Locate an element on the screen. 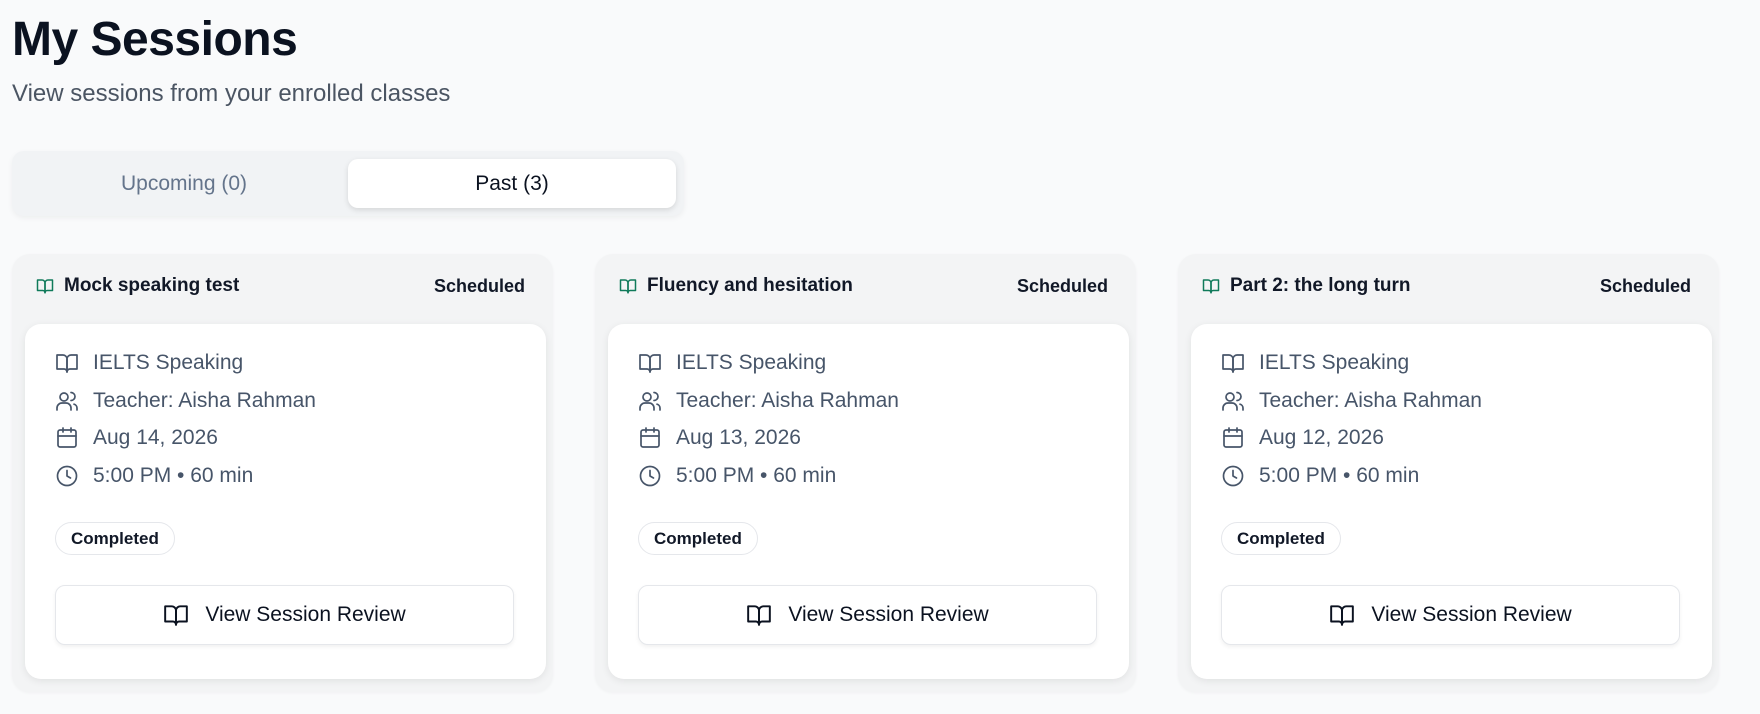  card-title: Fluency and hesitation is located at coordinates (736, 286).